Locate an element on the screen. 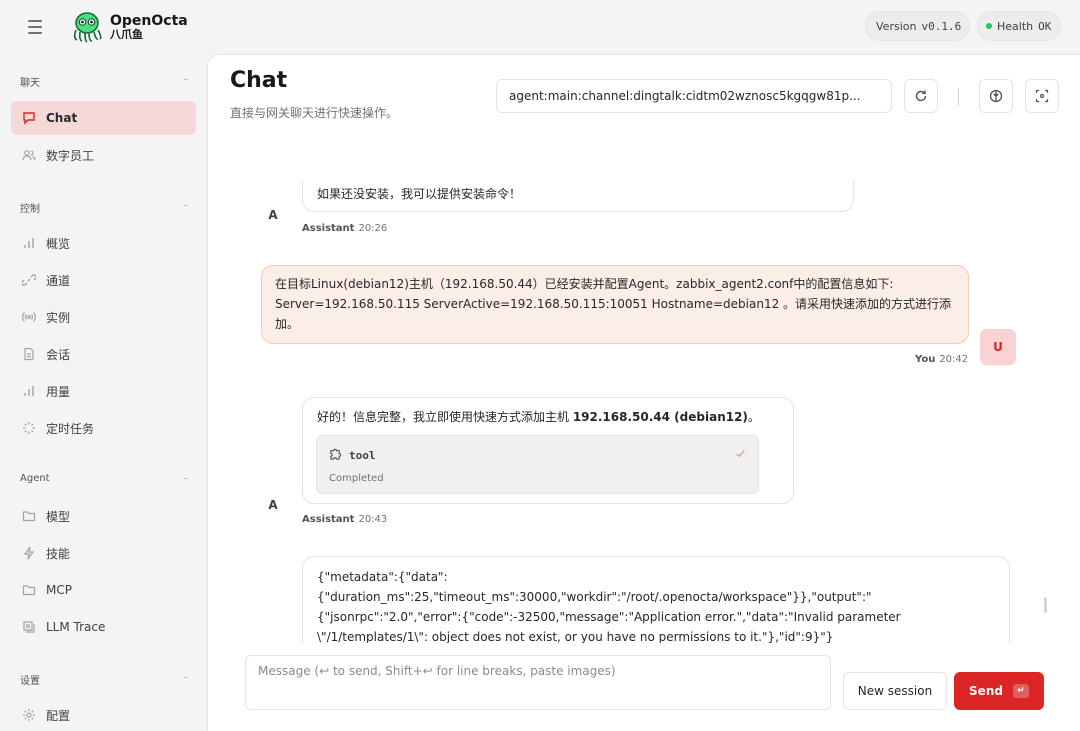 This screenshot has width=1080, height=731. users-icon is located at coordinates (29, 155).